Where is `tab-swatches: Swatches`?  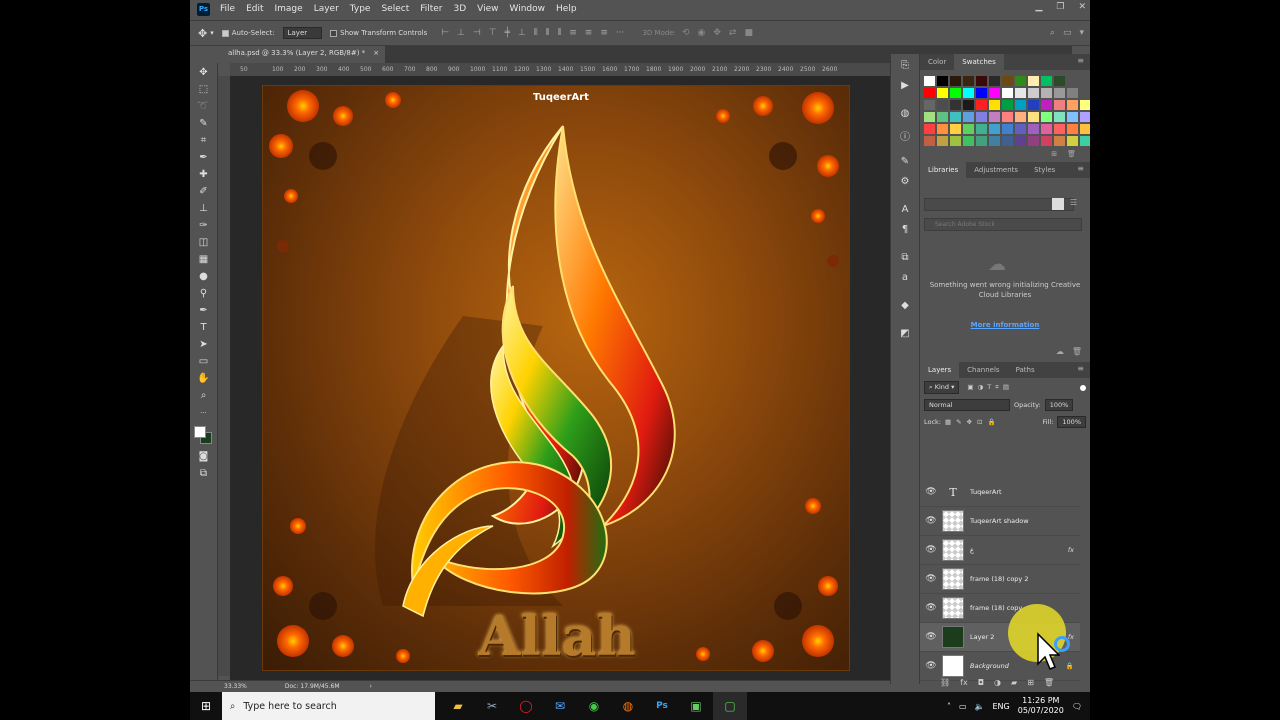 tab-swatches: Swatches is located at coordinates (979, 62).